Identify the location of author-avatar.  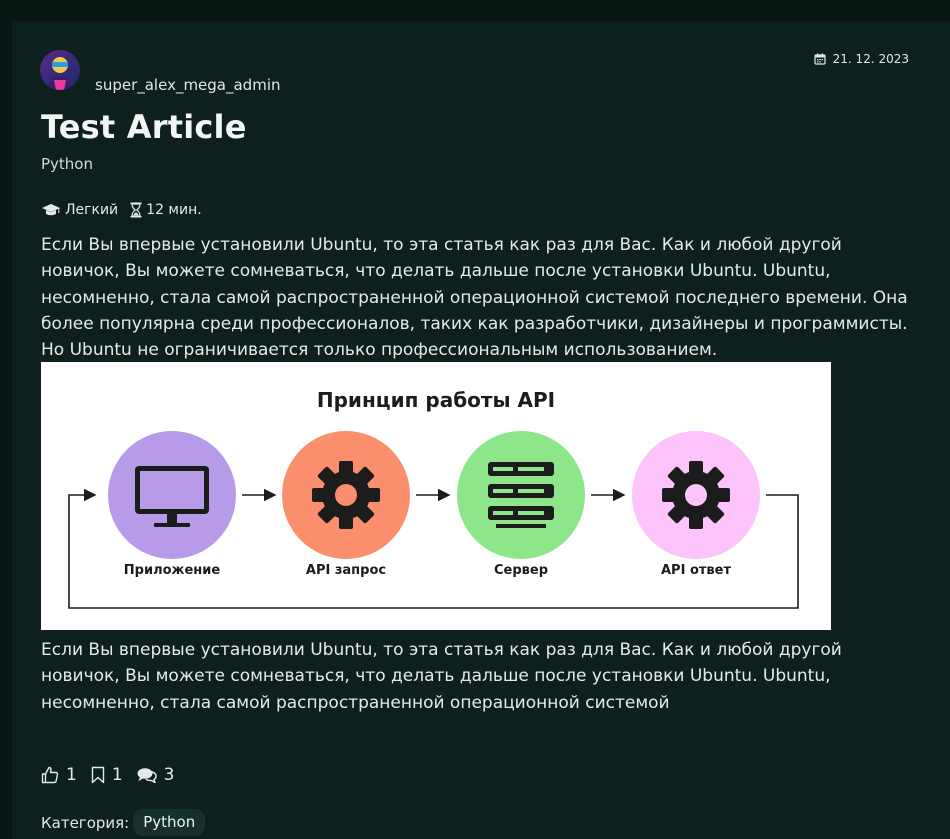
(60, 70).